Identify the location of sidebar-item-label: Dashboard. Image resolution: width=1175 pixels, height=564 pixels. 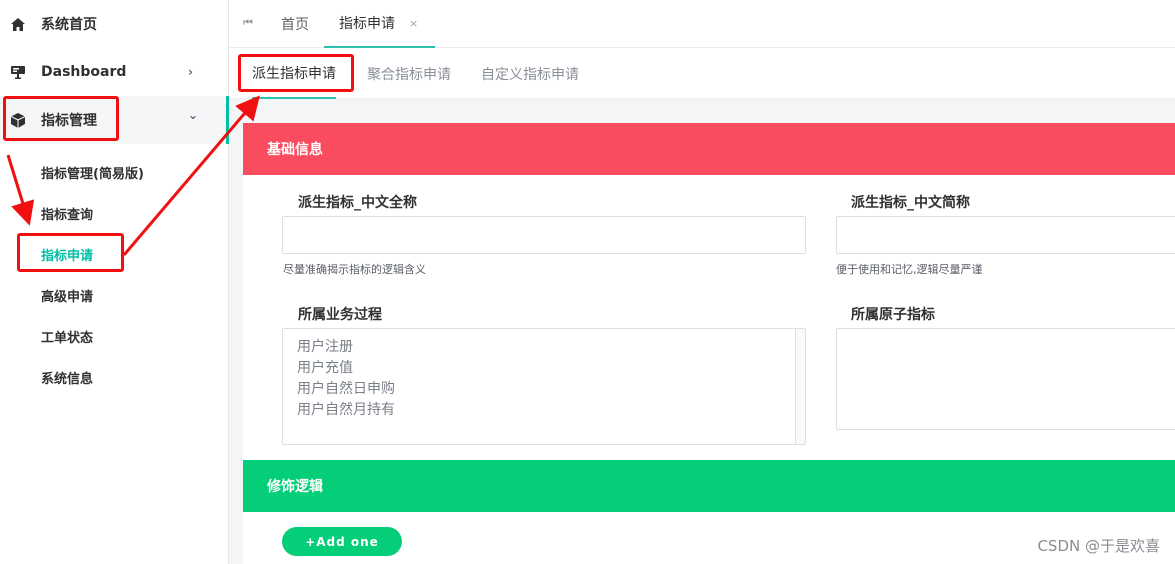
(84, 72).